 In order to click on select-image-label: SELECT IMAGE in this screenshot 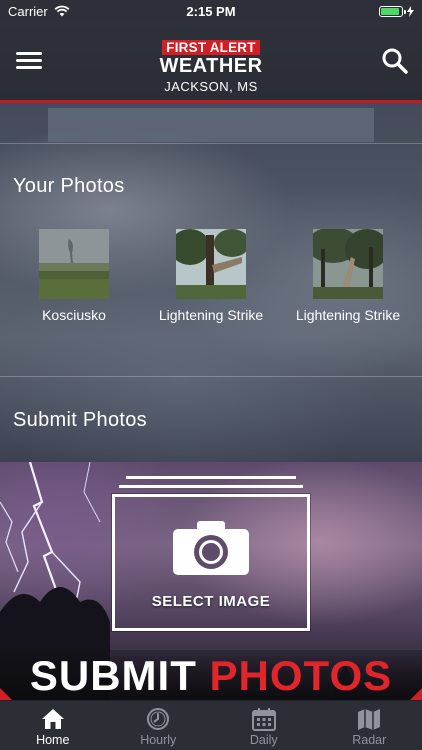, I will do `click(211, 601)`.